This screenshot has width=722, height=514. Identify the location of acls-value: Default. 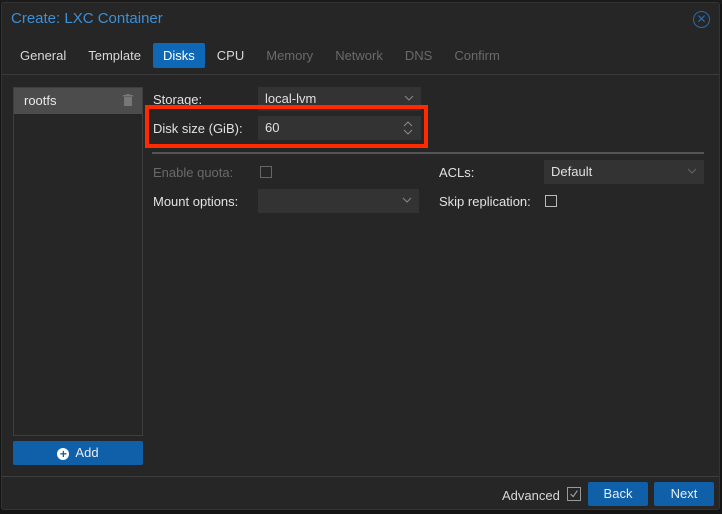
(572, 171).